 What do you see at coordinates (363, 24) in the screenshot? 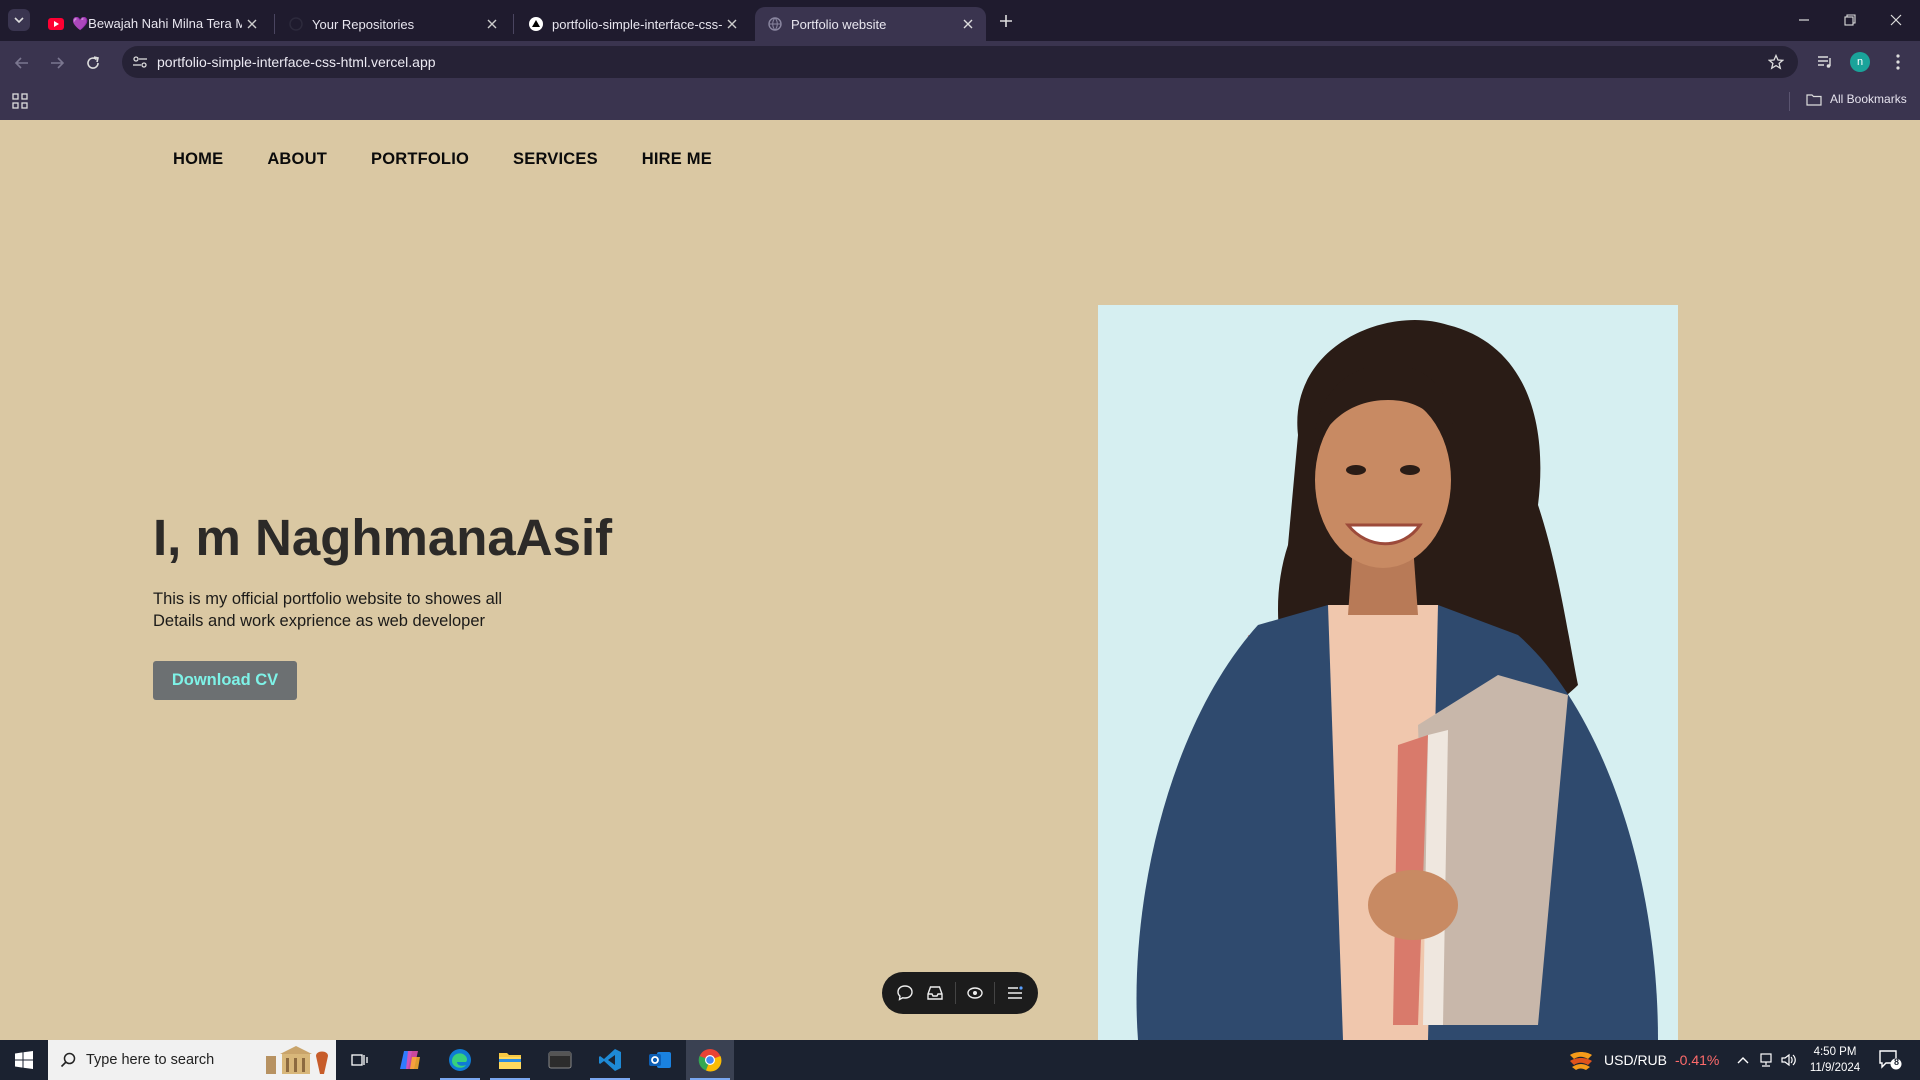
I see `tab-title: Your Repositories` at bounding box center [363, 24].